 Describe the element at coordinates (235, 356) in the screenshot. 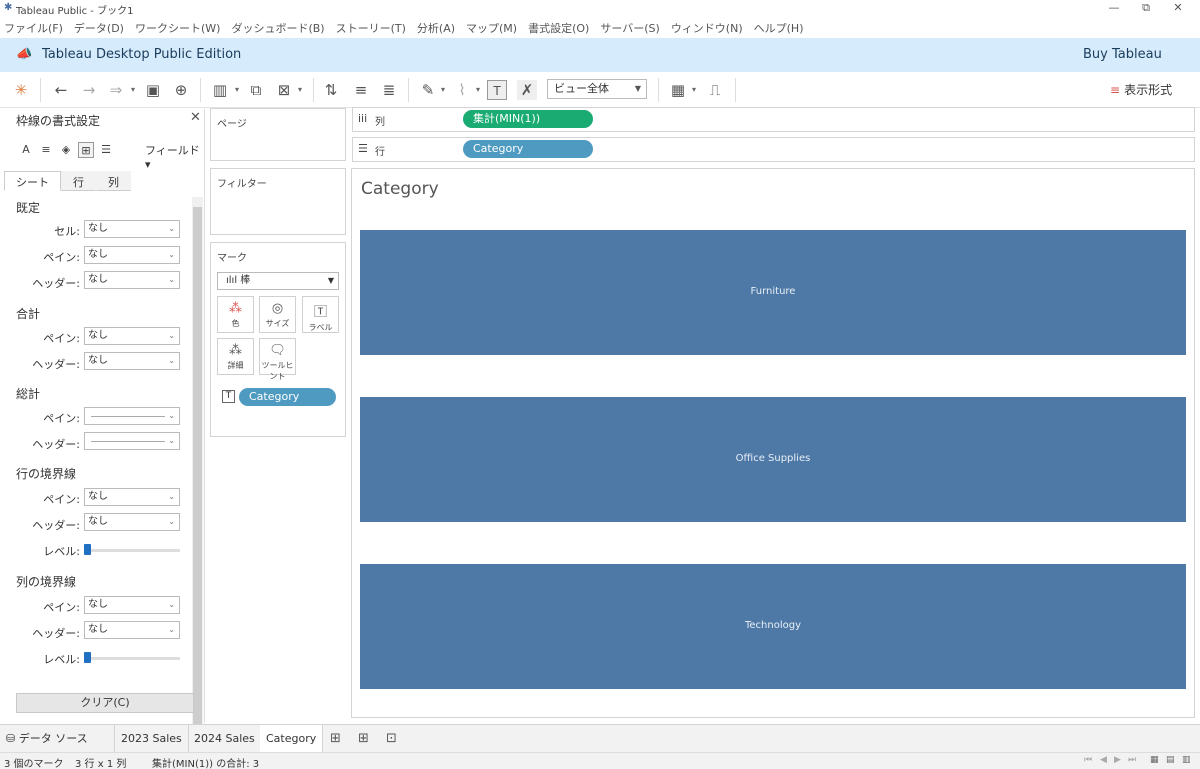

I see `detail-button: ⁂ 詳細` at that location.